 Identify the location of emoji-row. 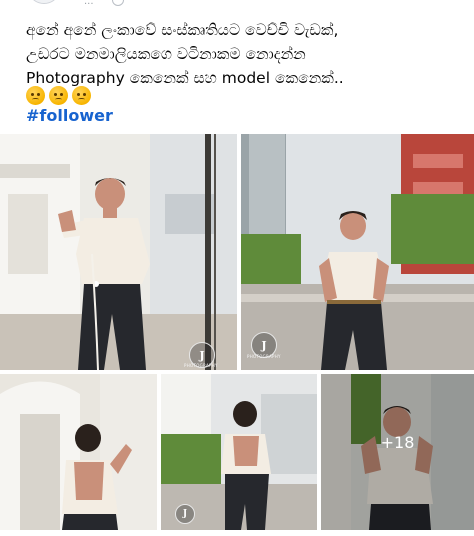
(58, 95).